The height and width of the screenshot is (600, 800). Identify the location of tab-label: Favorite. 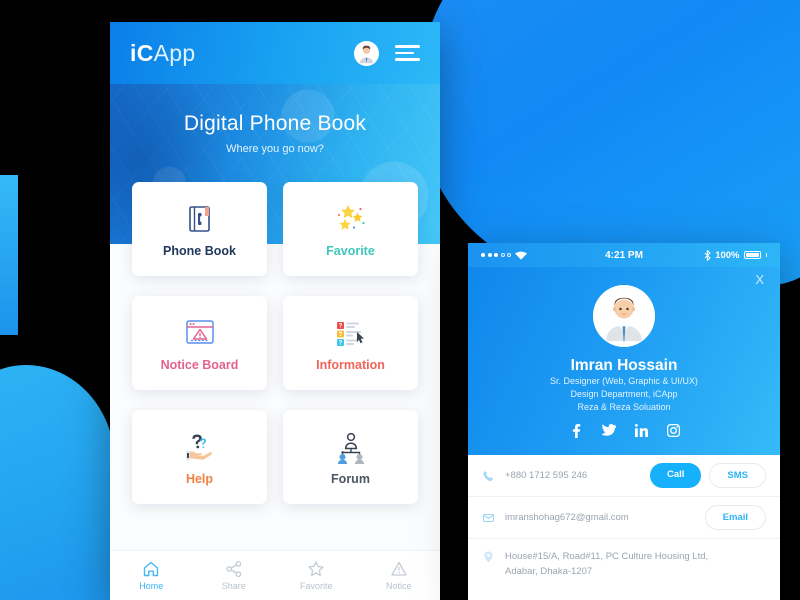
(316, 586).